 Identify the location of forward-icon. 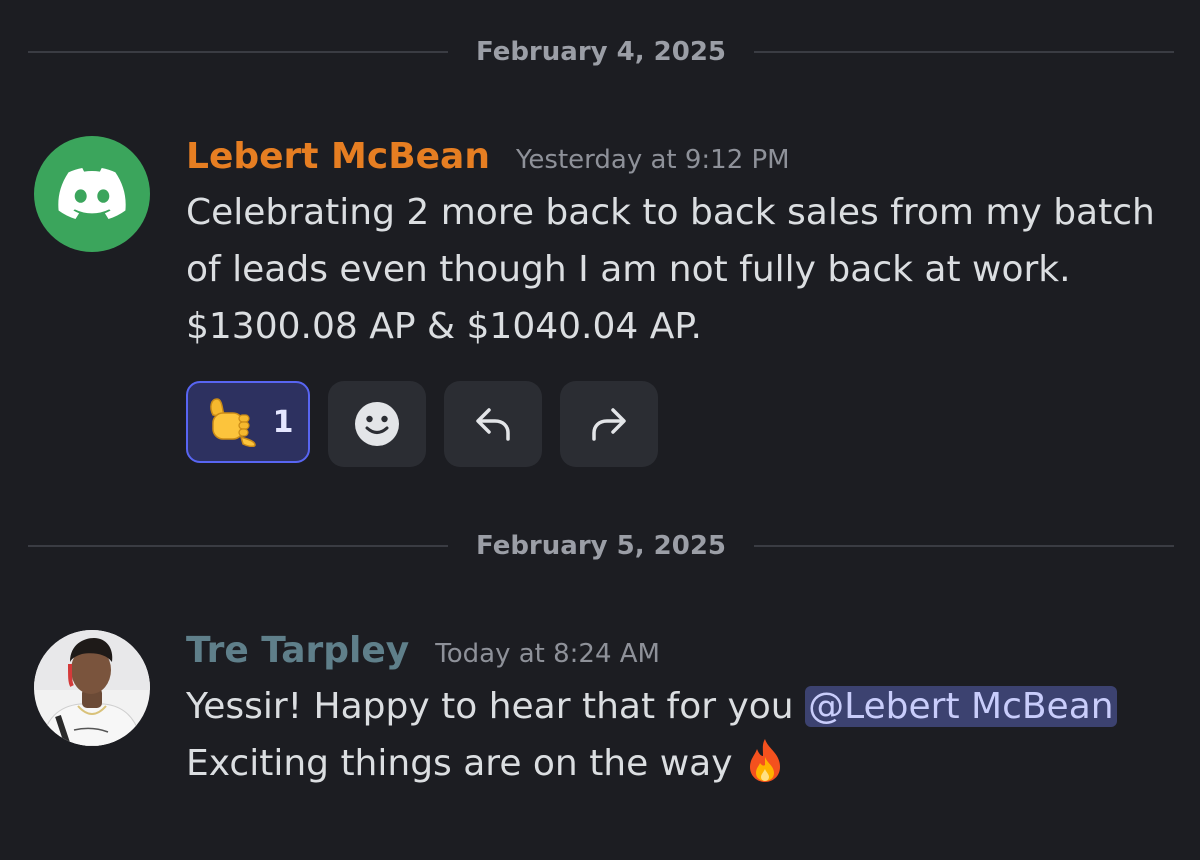
(609, 424).